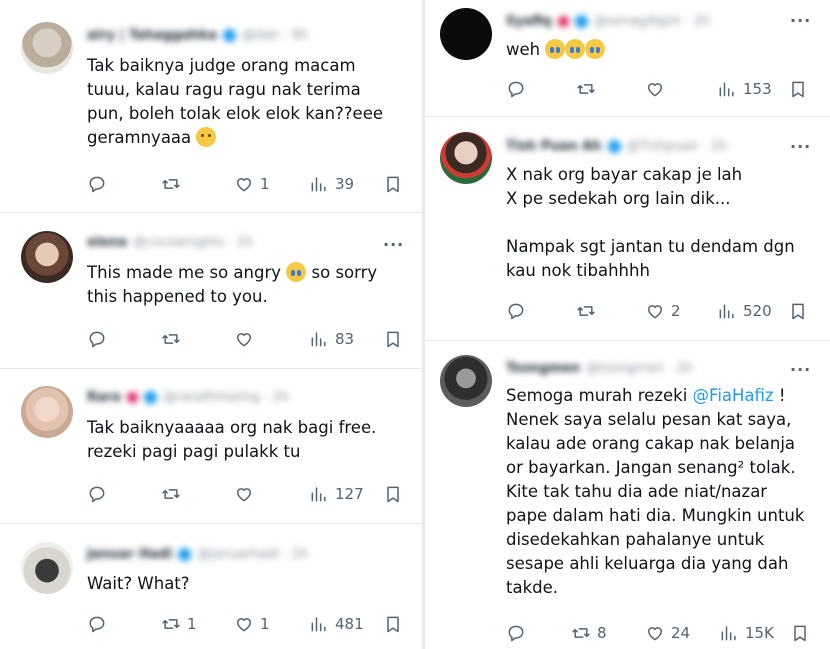 The width and height of the screenshot is (830, 649). What do you see at coordinates (627, 58) in the screenshot?
I see `reply-tweet: ··· Syafiq @senagdigiin · 2h weh 153` at bounding box center [627, 58].